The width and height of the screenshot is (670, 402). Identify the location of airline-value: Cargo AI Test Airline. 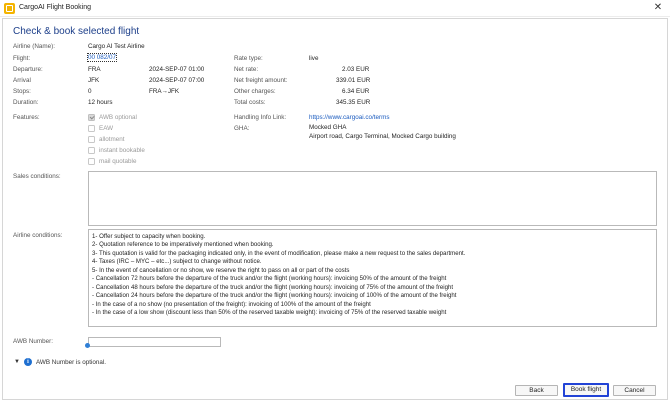
(116, 46).